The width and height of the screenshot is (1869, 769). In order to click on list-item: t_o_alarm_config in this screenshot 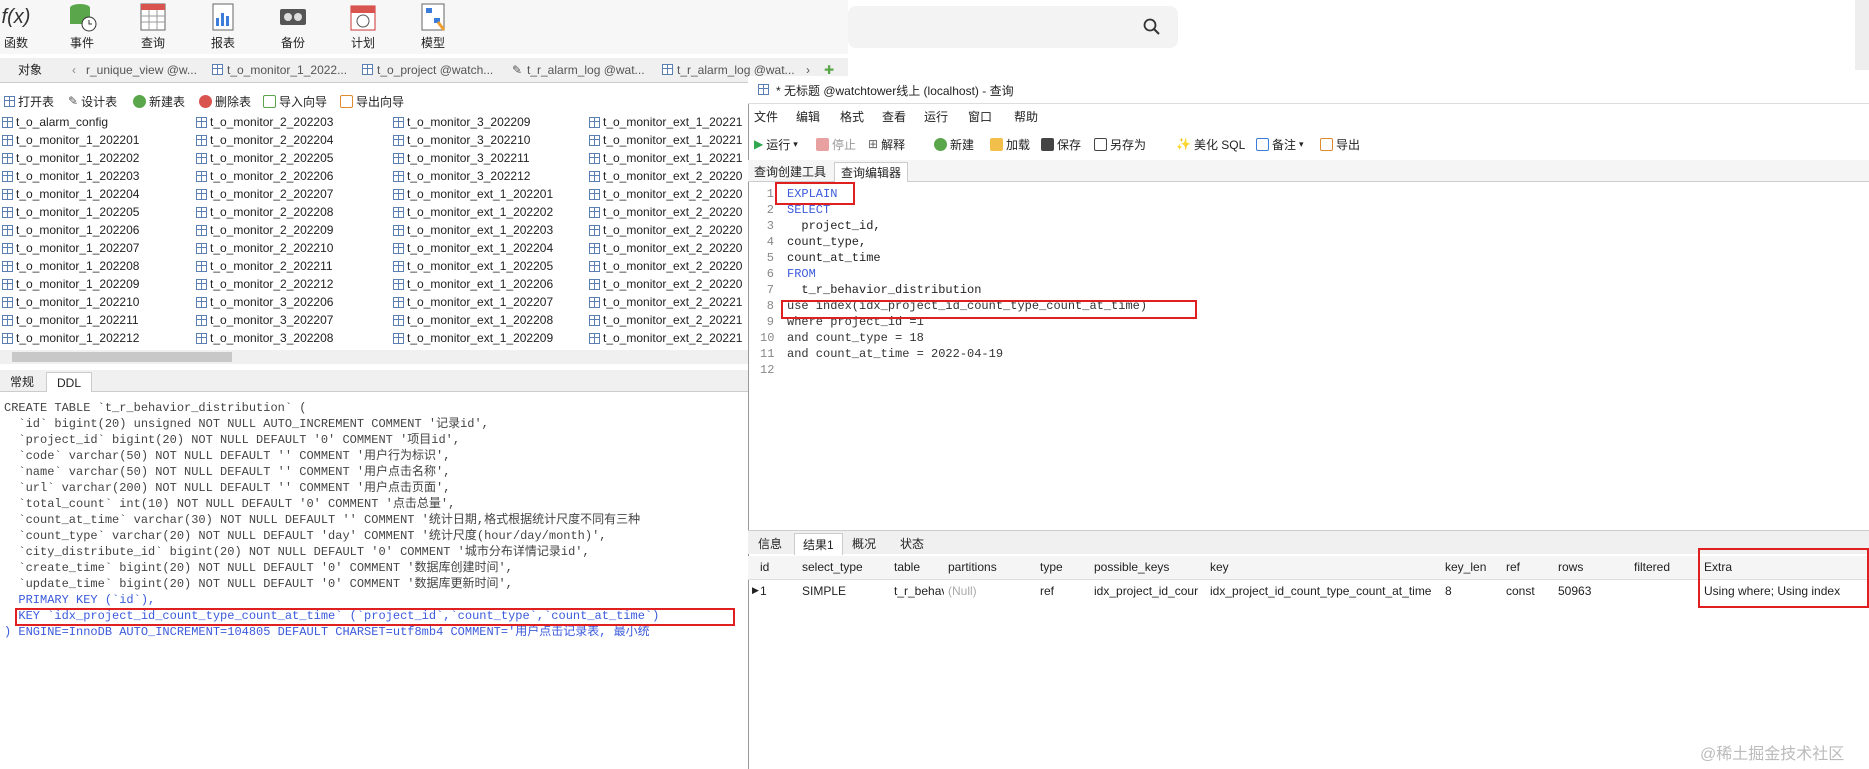, I will do `click(70, 122)`.